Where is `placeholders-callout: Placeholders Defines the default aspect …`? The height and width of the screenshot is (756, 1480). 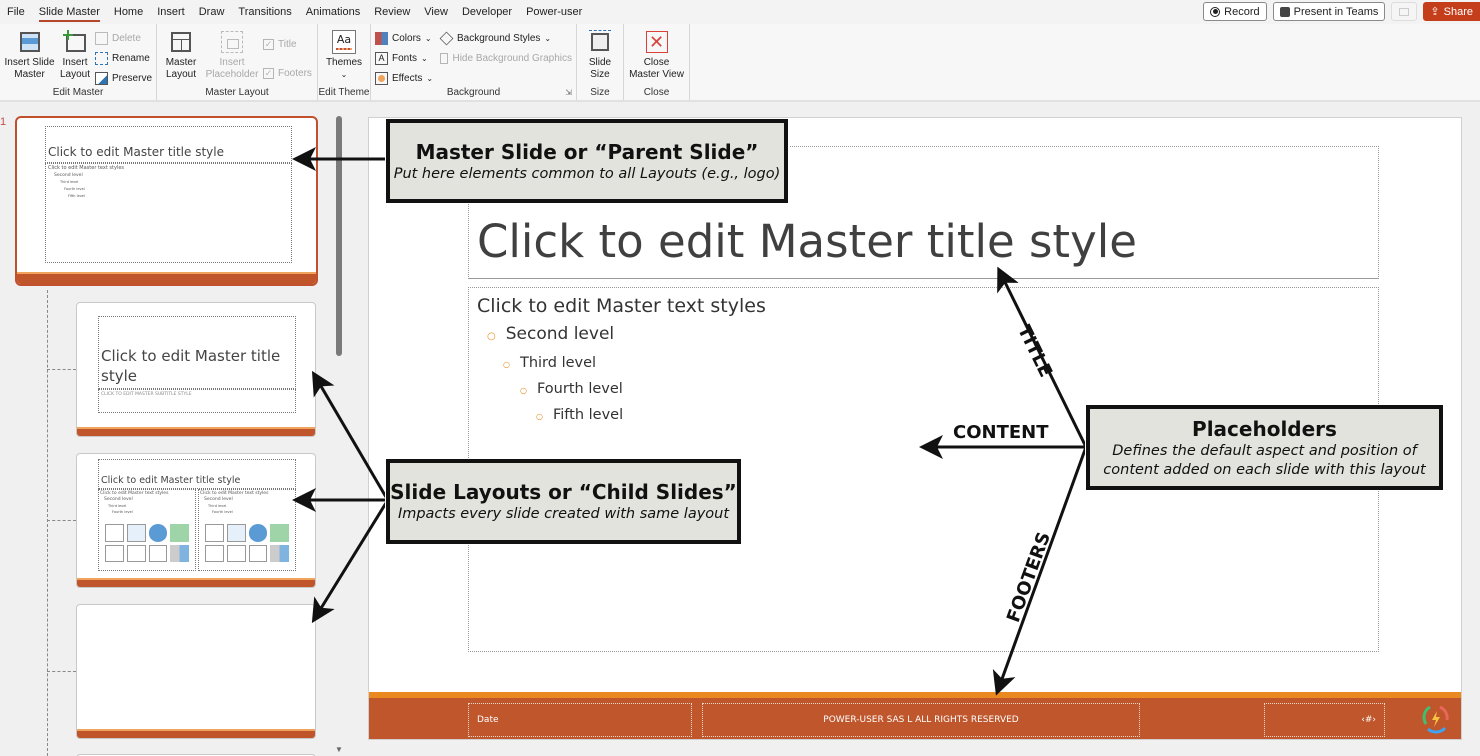 placeholders-callout: Placeholders Defines the default aspect … is located at coordinates (1264, 447).